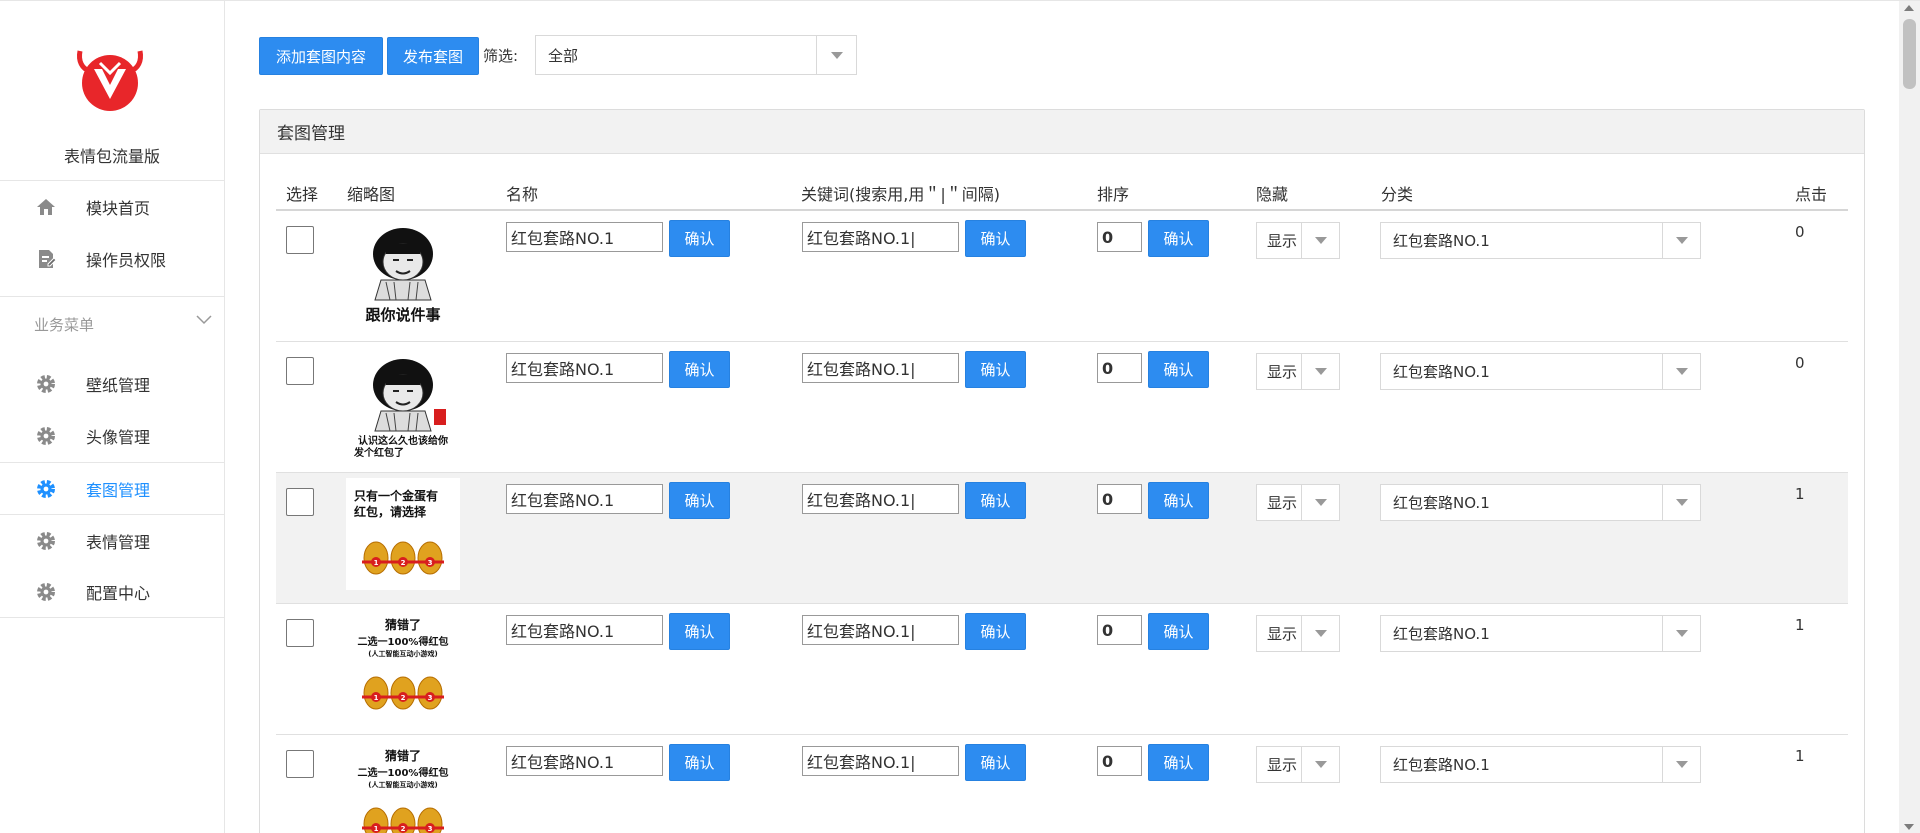  I want to click on publish-photoset-button: 发布套图, so click(433, 56).